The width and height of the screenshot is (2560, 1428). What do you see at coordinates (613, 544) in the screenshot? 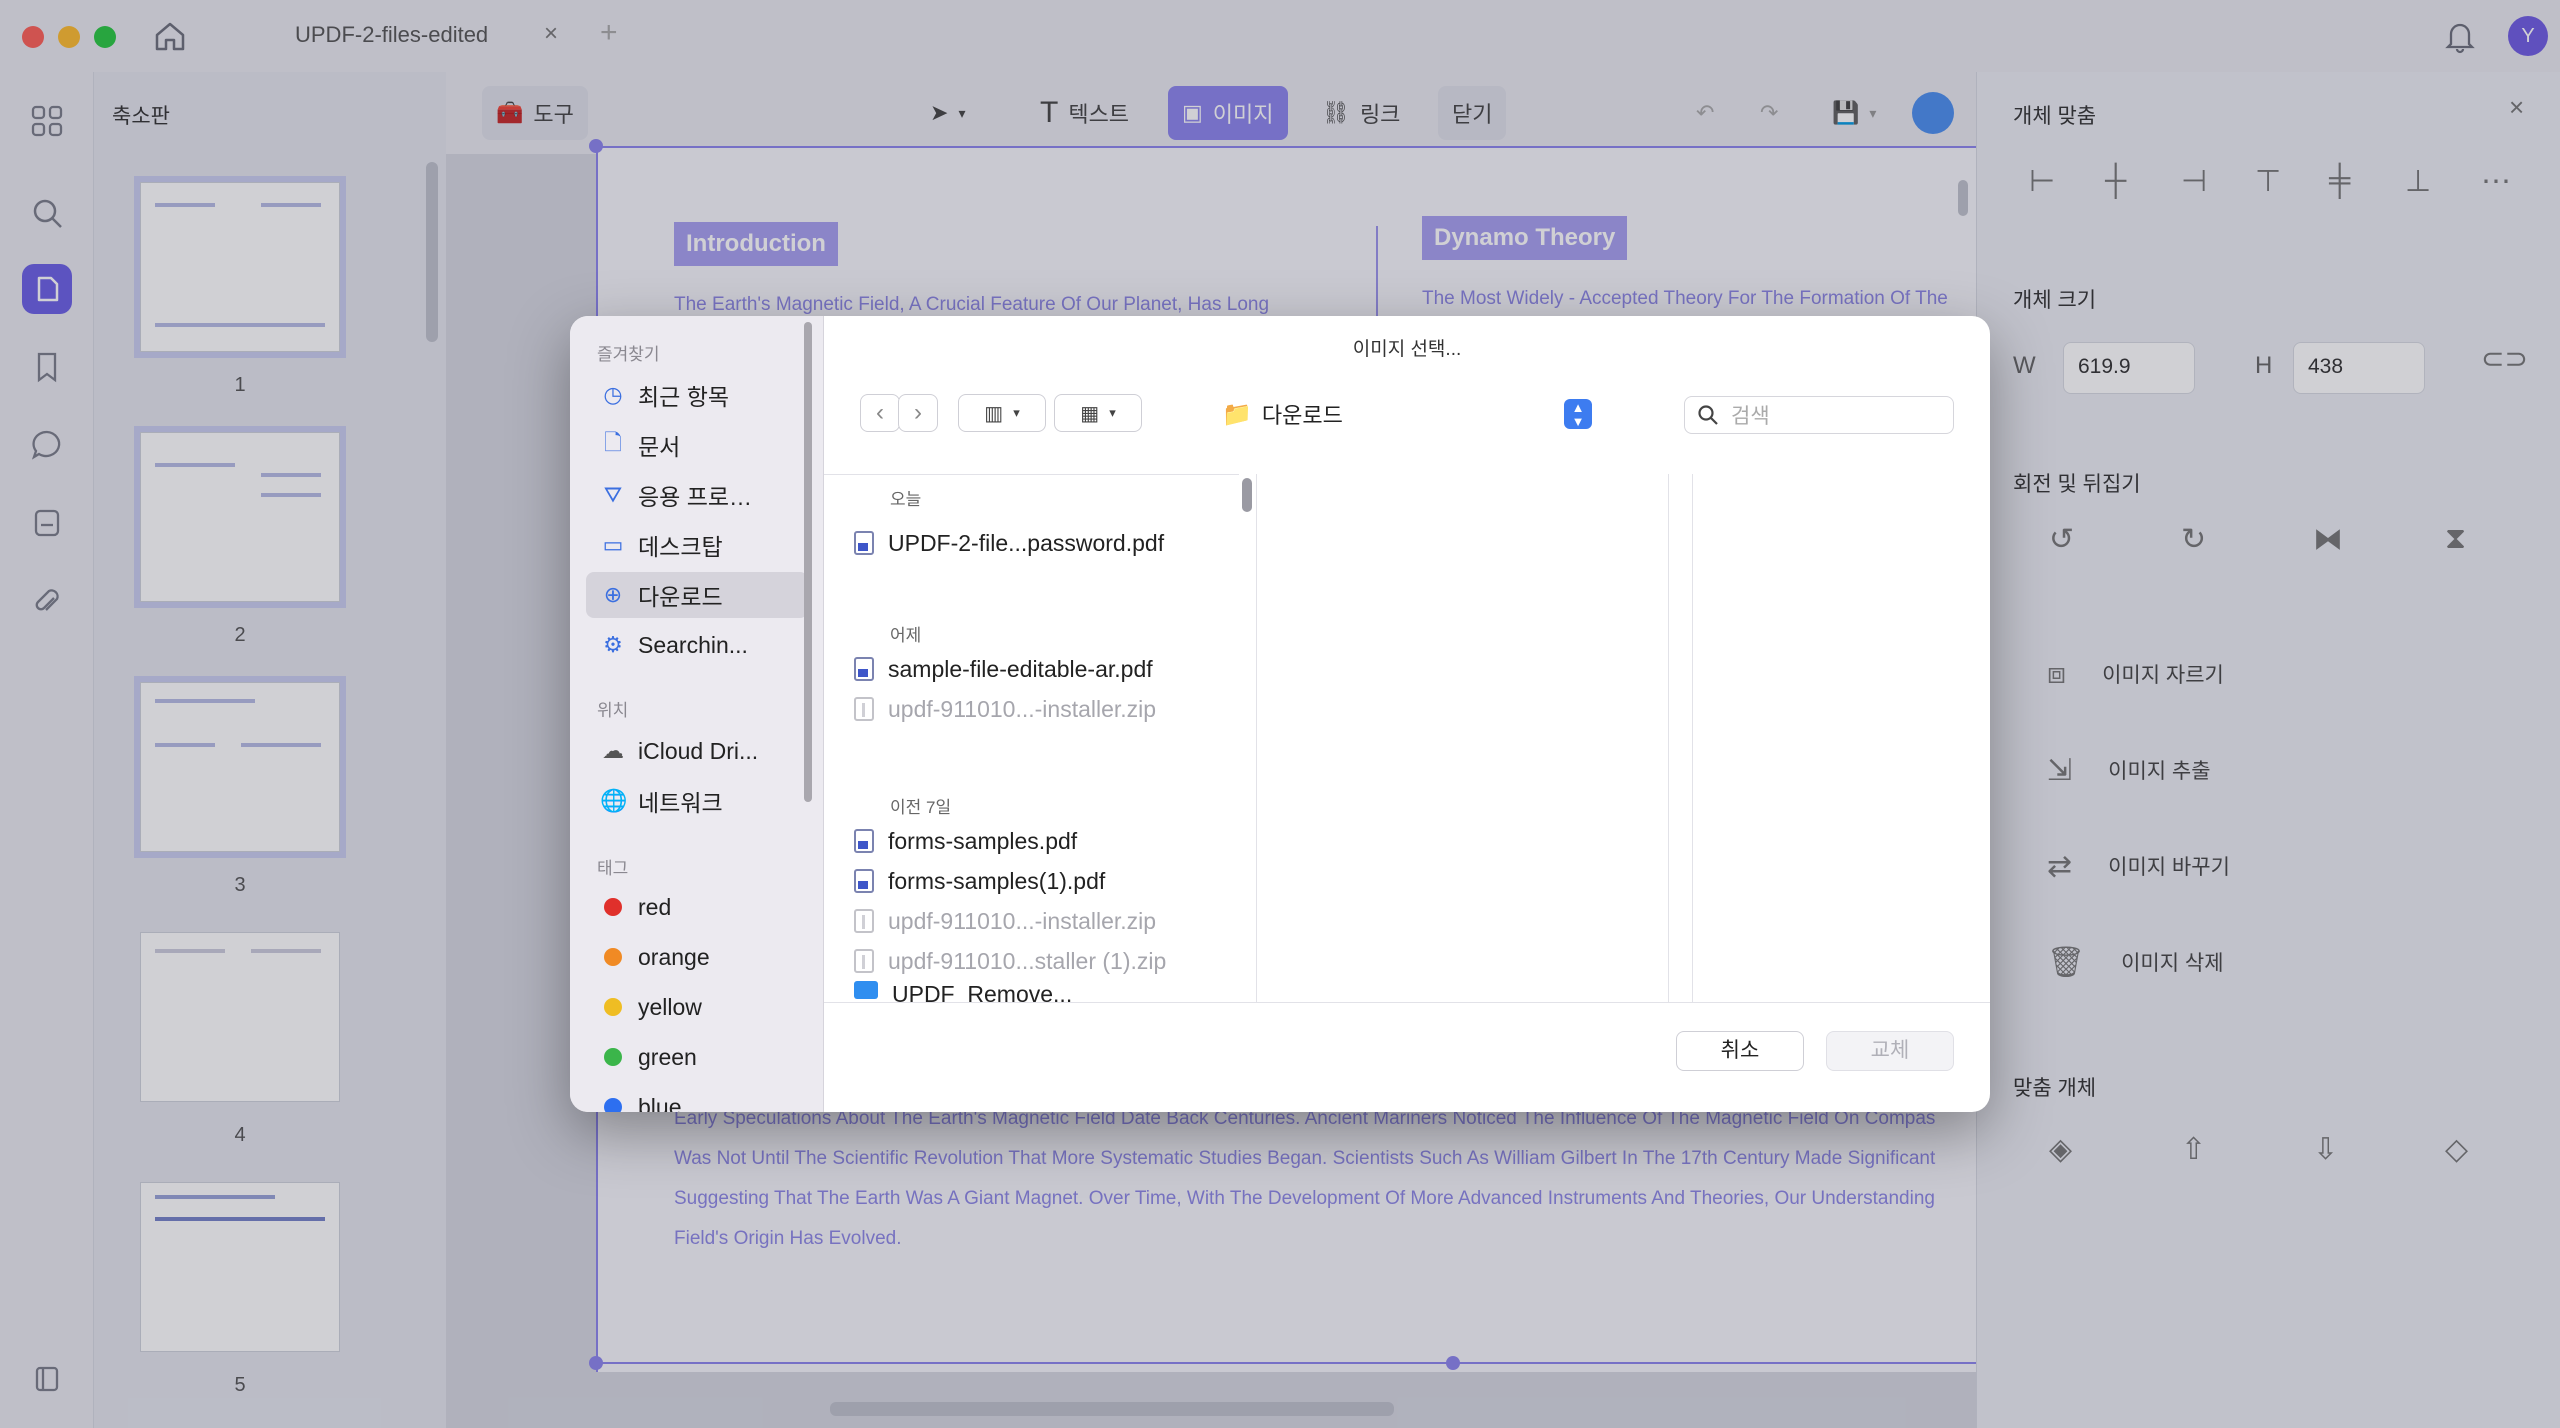
I see `desktop-icon: ▭` at bounding box center [613, 544].